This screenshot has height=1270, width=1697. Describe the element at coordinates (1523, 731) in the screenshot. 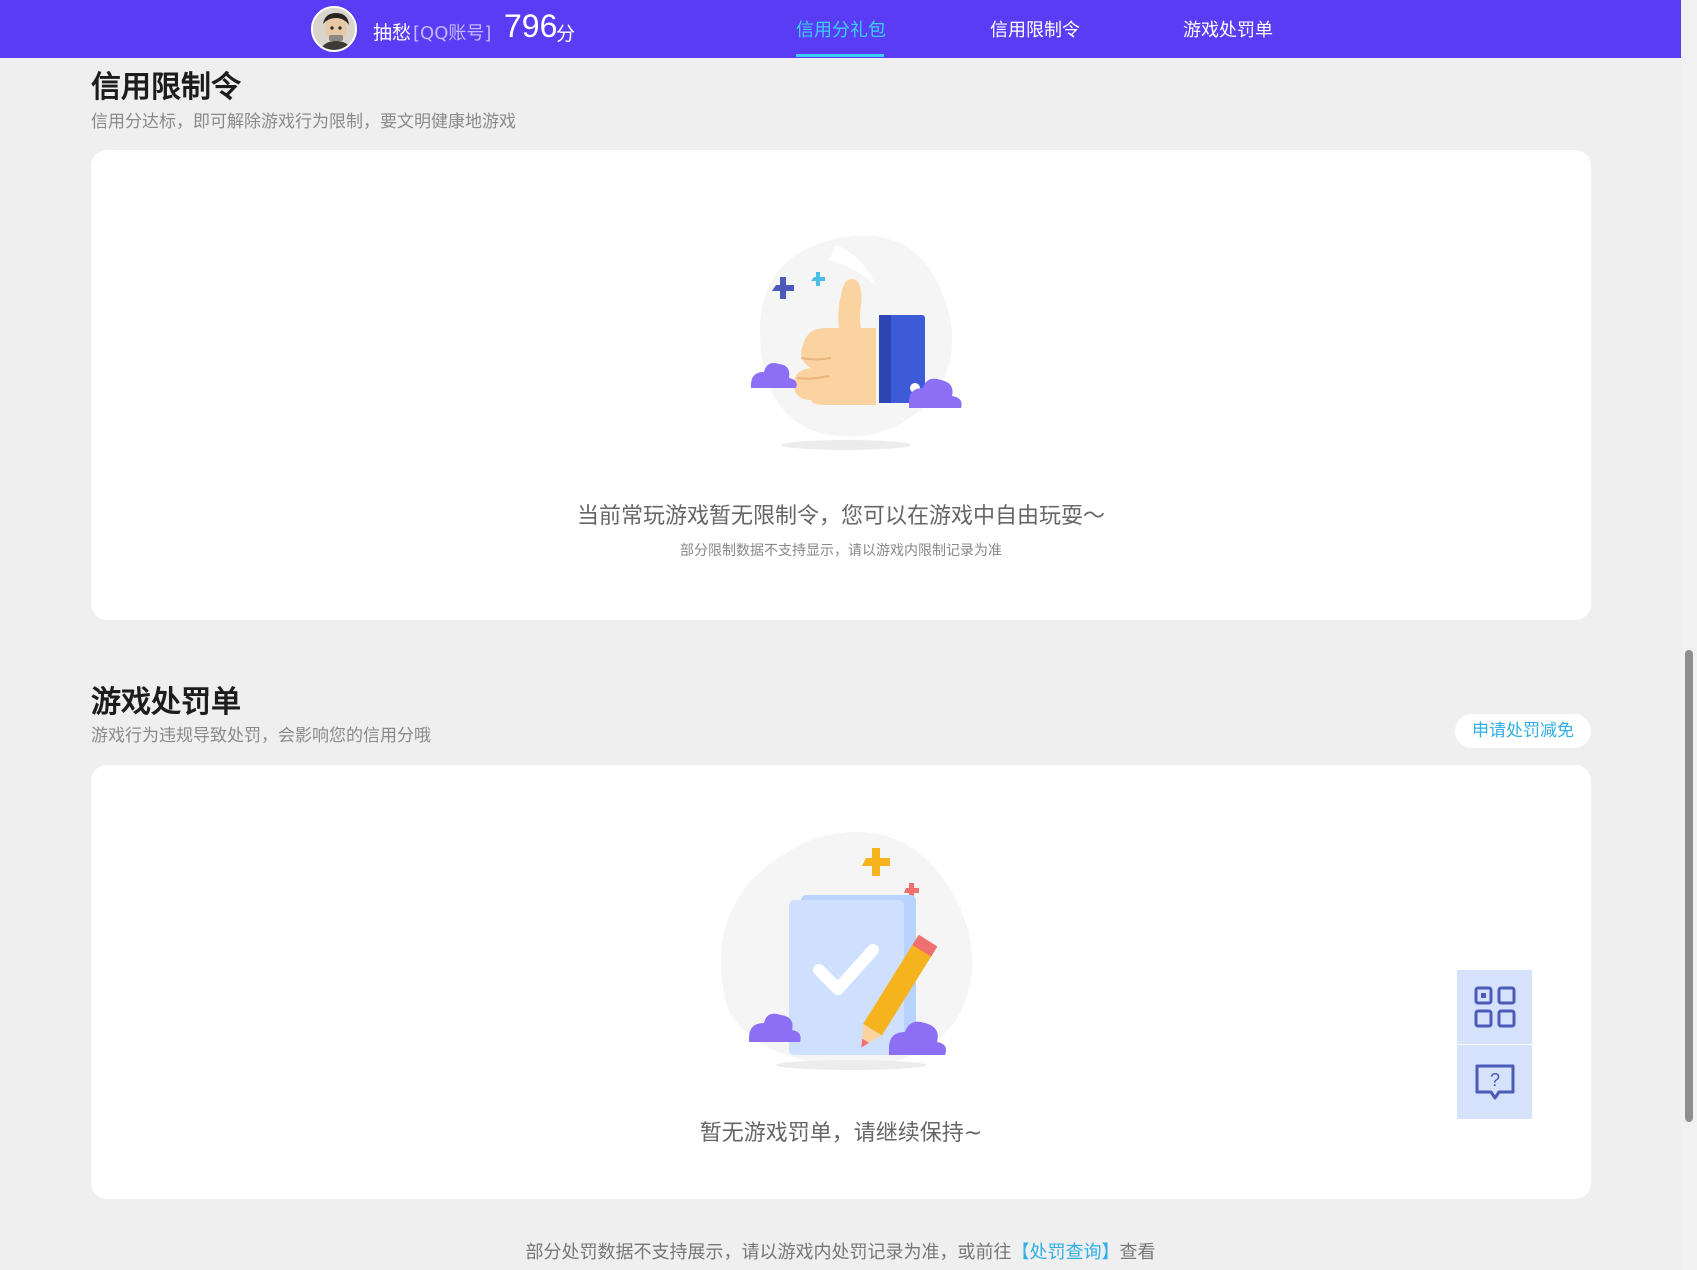

I see `apply-penalty-reduction-button: 申请处罚减免` at that location.